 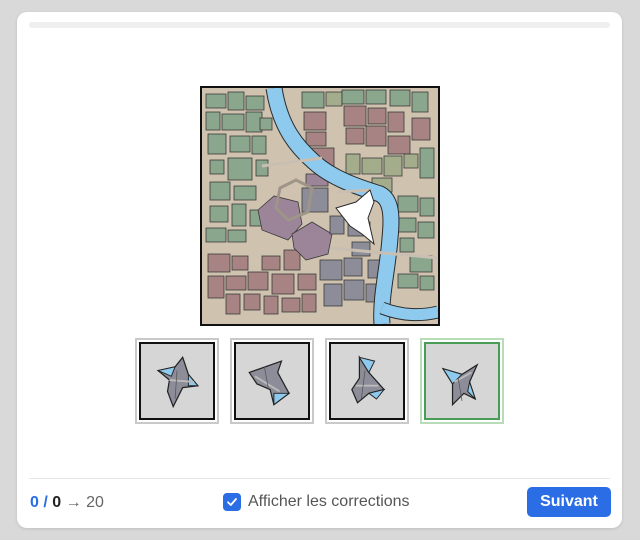 I want to click on choice-2-frame, so click(x=272, y=381).